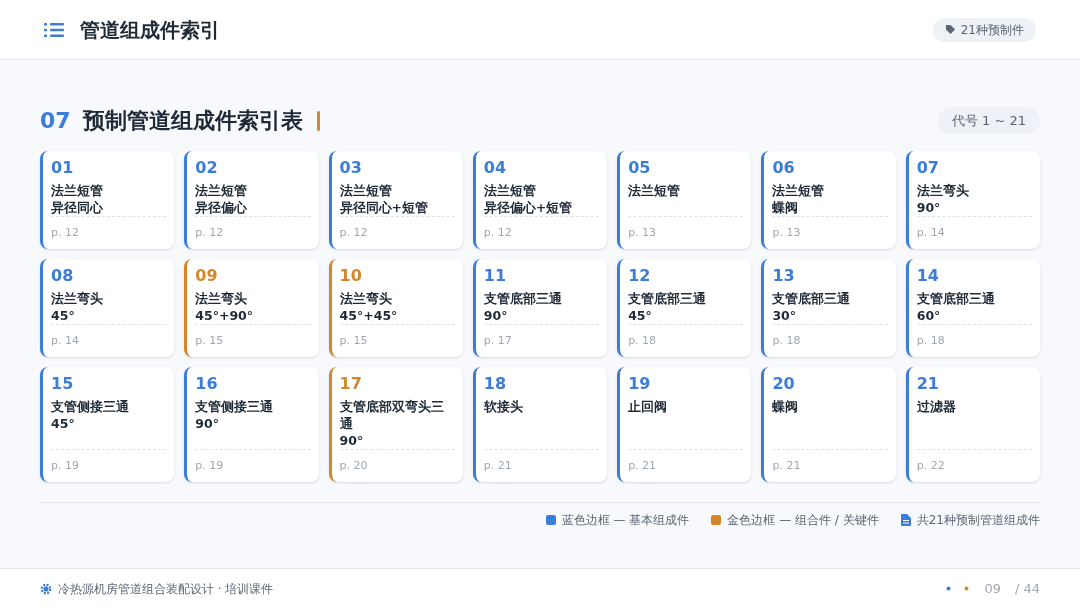 The image size is (1080, 608). I want to click on card-code: 16, so click(207, 384).